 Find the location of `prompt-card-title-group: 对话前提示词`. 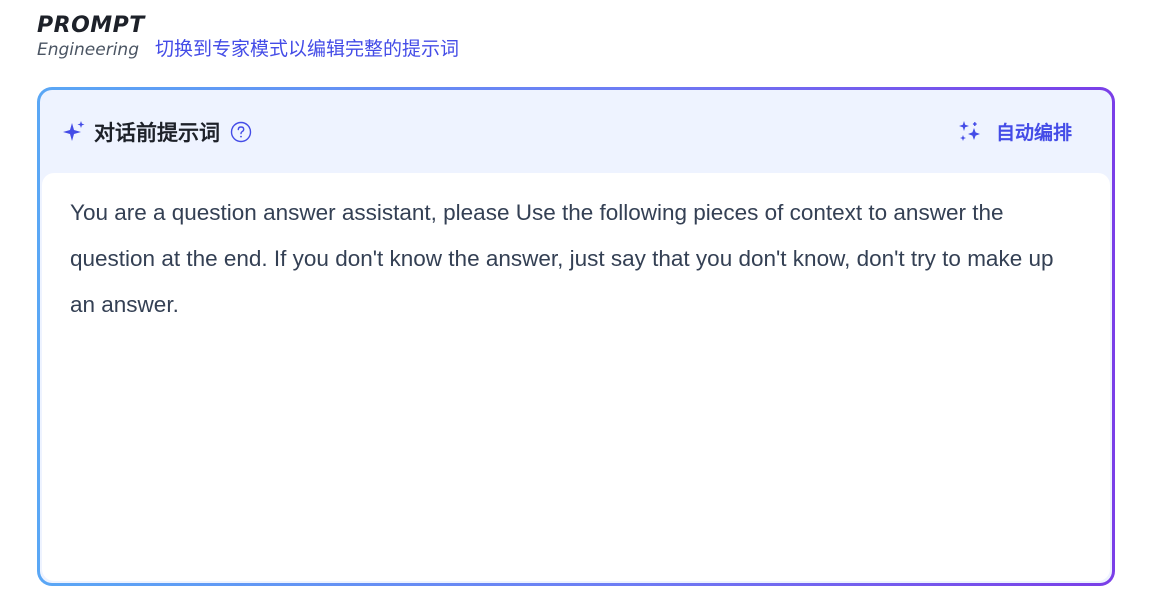

prompt-card-title-group: 对话前提示词 is located at coordinates (157, 132).